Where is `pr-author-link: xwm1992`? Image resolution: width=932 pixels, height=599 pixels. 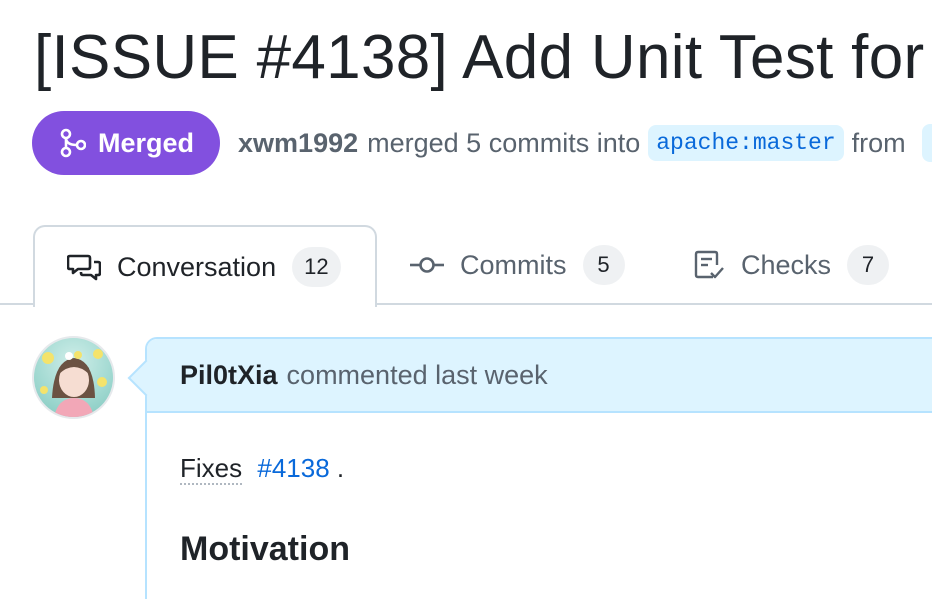 pr-author-link: xwm1992 is located at coordinates (298, 143).